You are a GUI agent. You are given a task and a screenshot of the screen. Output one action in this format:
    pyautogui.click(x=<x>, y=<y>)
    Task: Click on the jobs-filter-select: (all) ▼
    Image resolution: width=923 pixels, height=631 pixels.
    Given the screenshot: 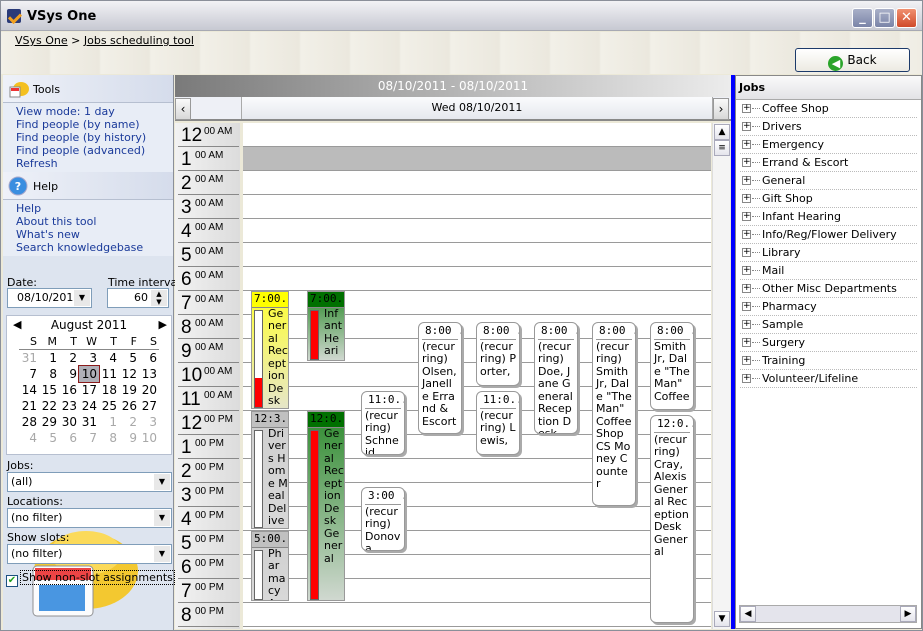 What is the action you would take?
    pyautogui.click(x=89, y=482)
    